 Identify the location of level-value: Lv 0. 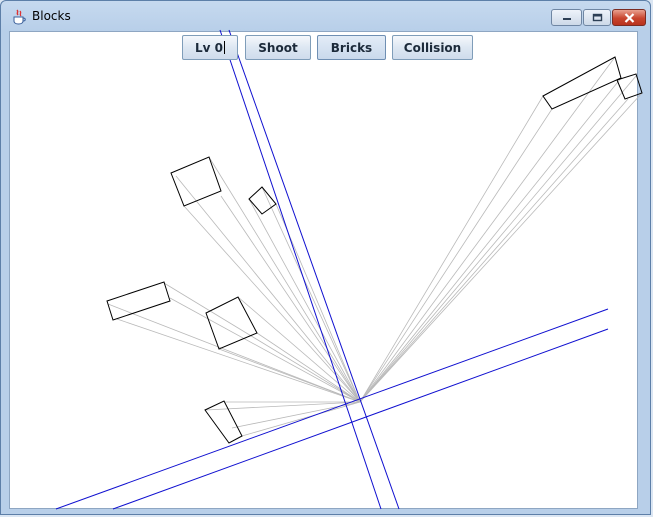
(209, 47).